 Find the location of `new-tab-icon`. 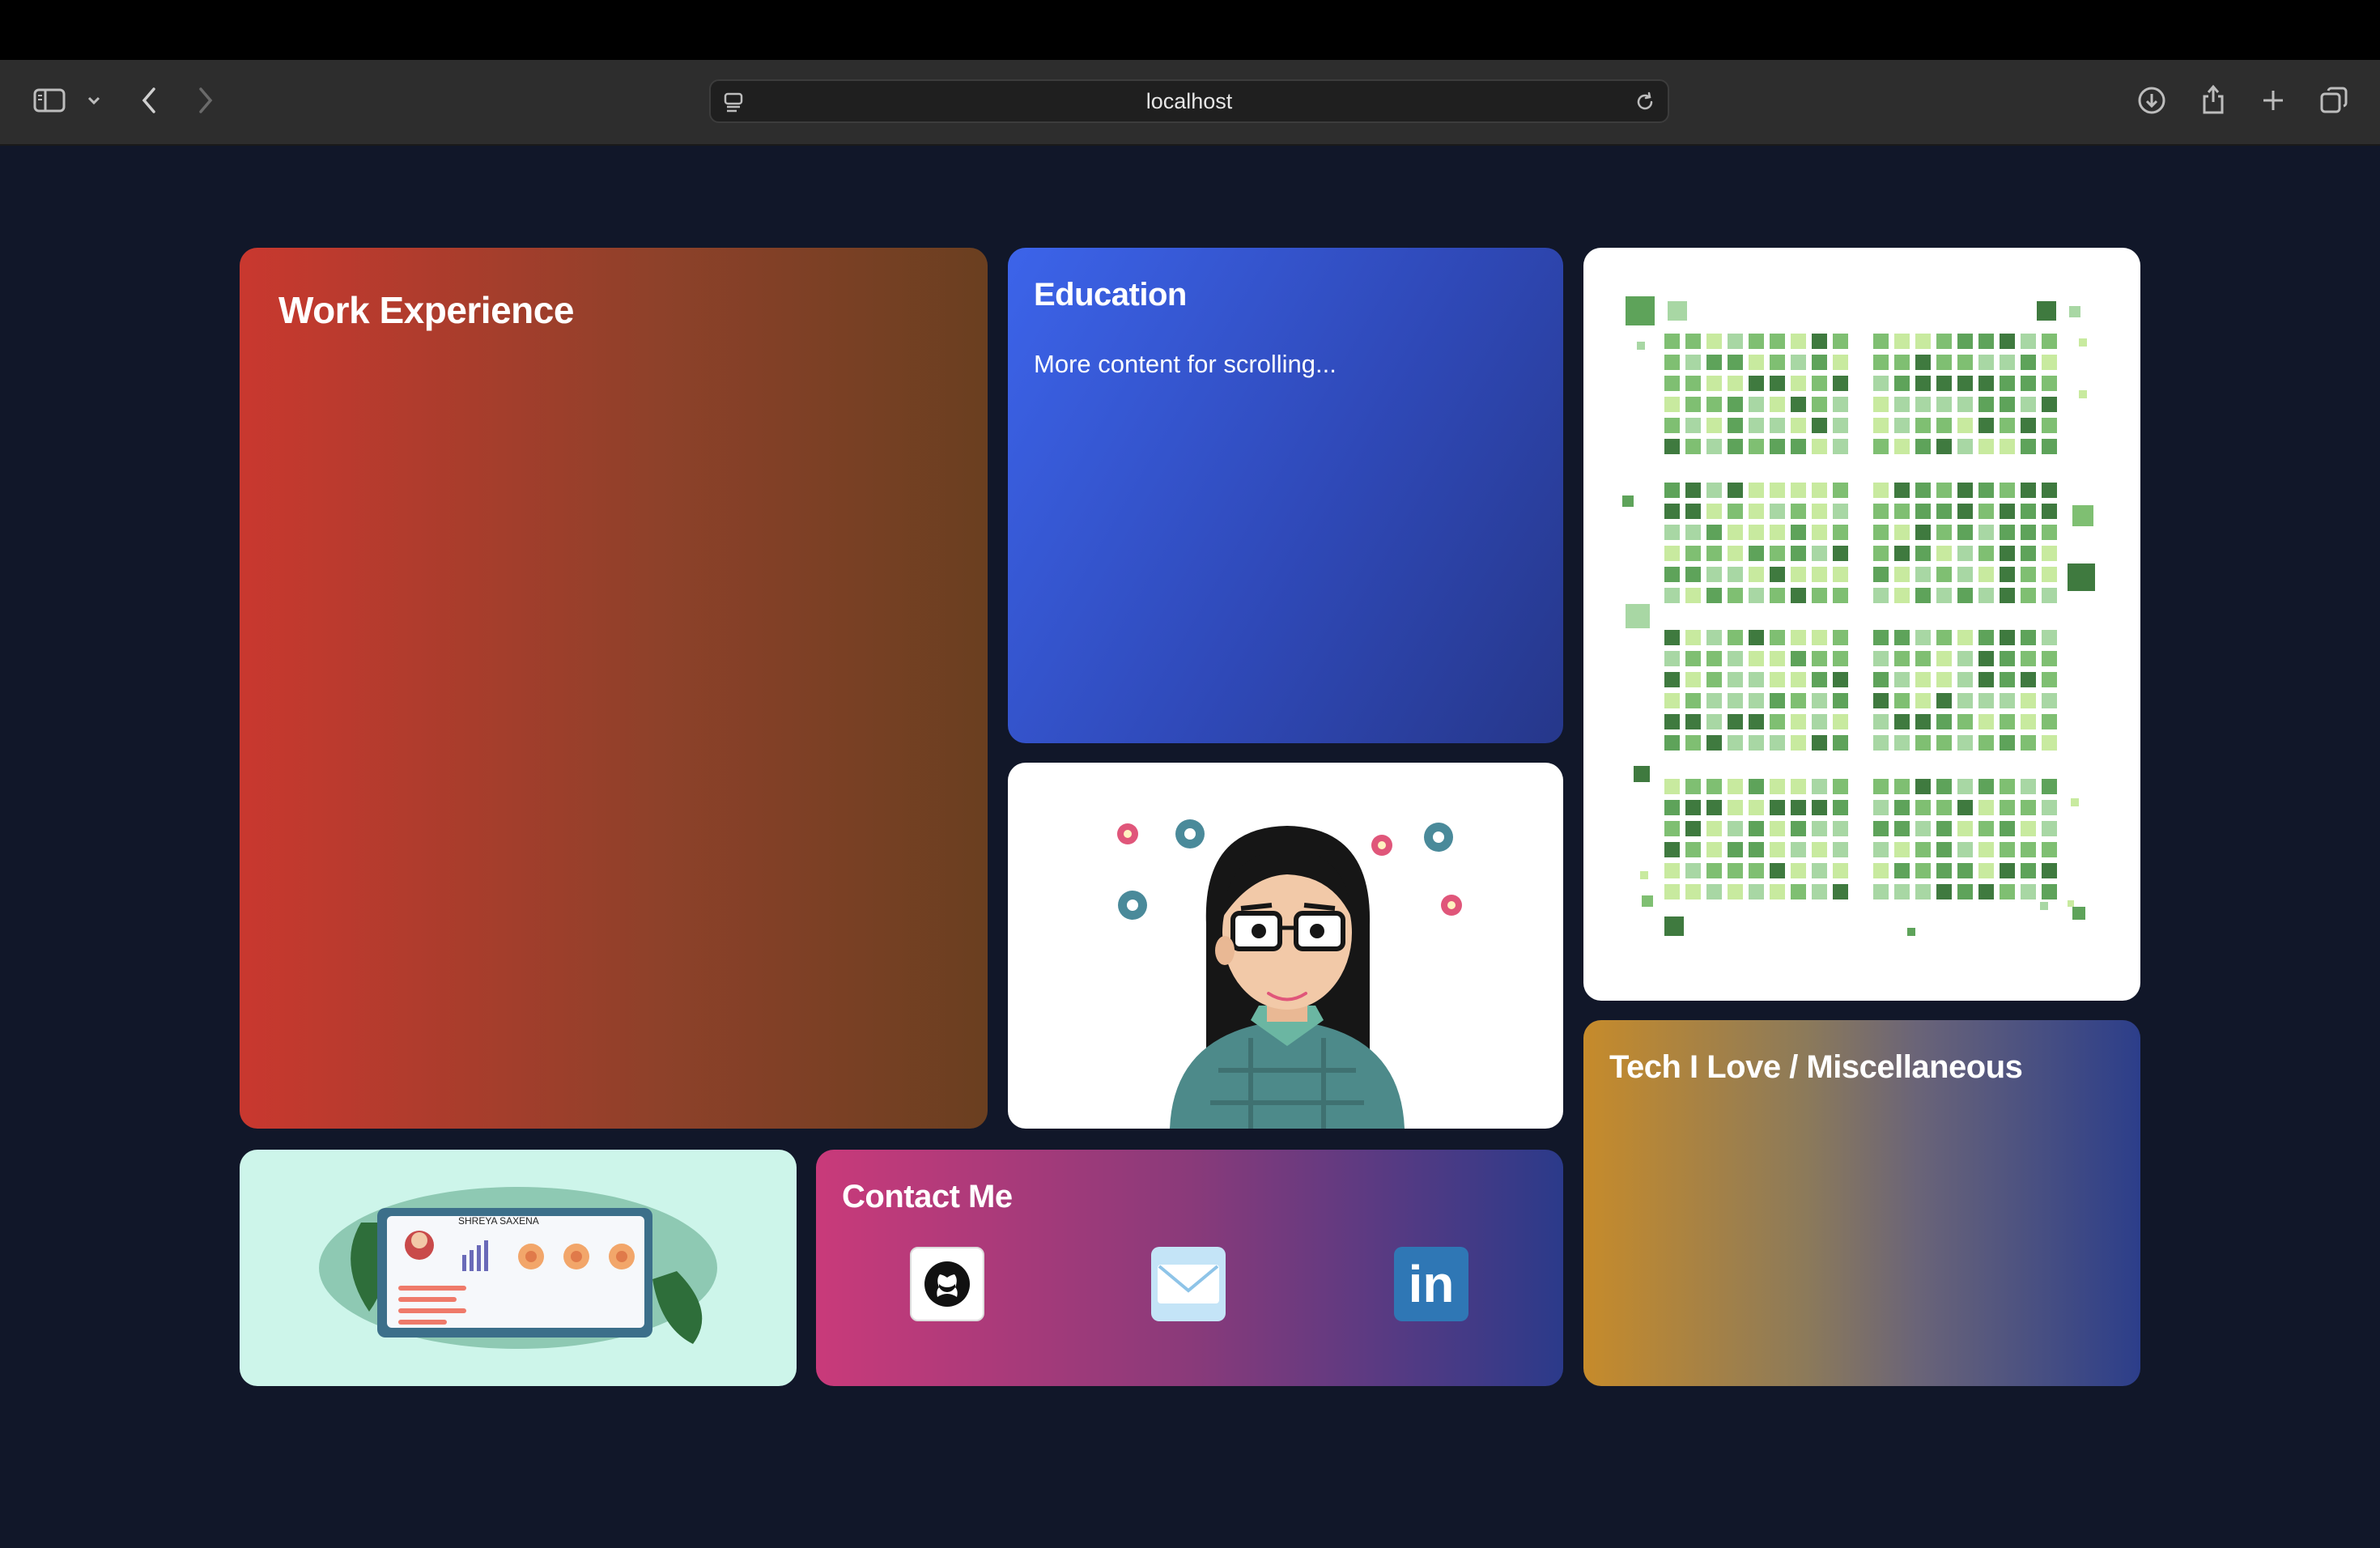

new-tab-icon is located at coordinates (2273, 100).